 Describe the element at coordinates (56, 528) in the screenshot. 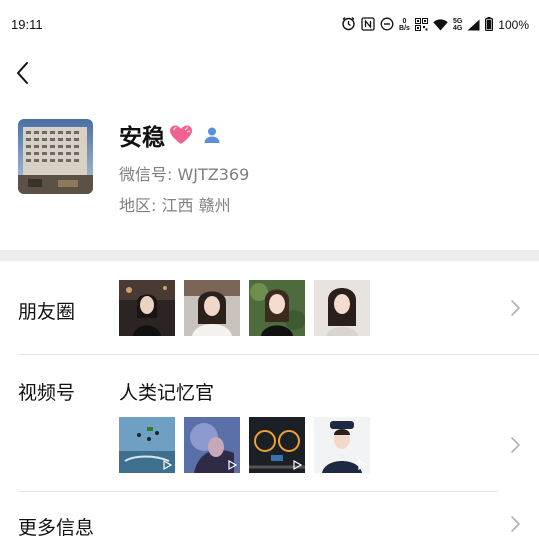

I see `more-info-label: 更多信息` at that location.